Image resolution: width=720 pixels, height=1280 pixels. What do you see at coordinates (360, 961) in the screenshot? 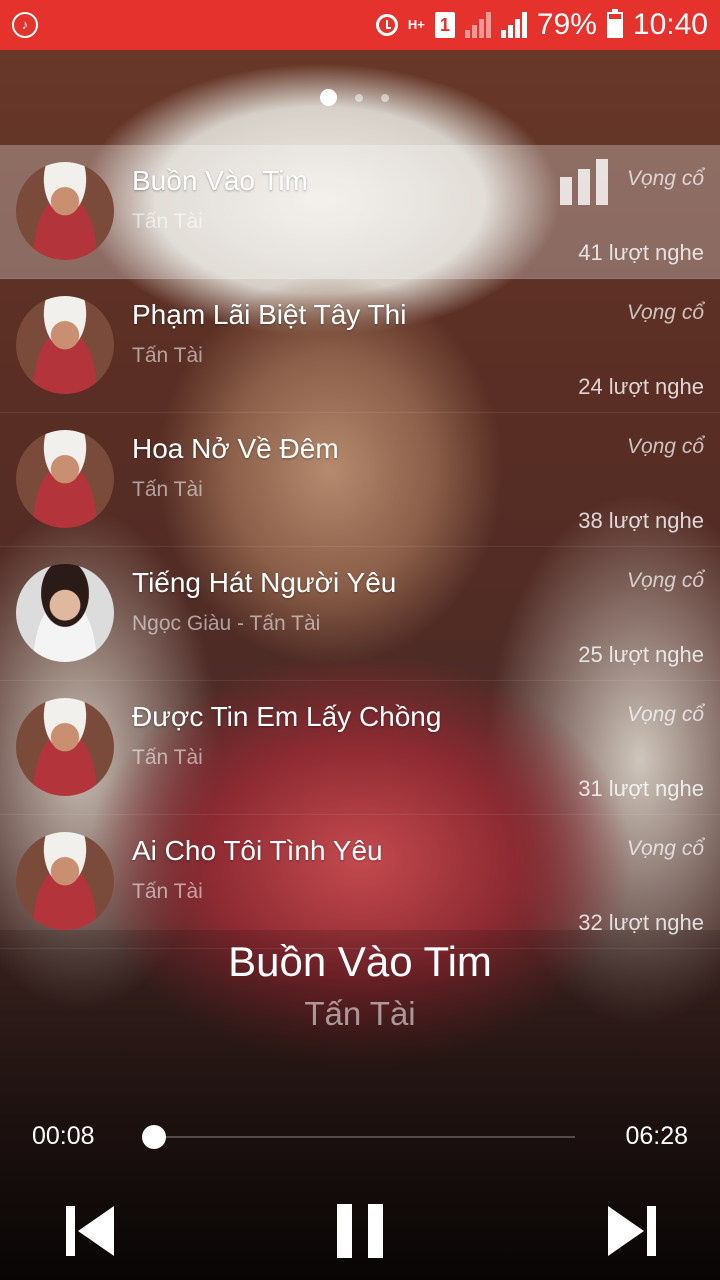
I see `now-playing-title: Buồn Vào Tim` at bounding box center [360, 961].